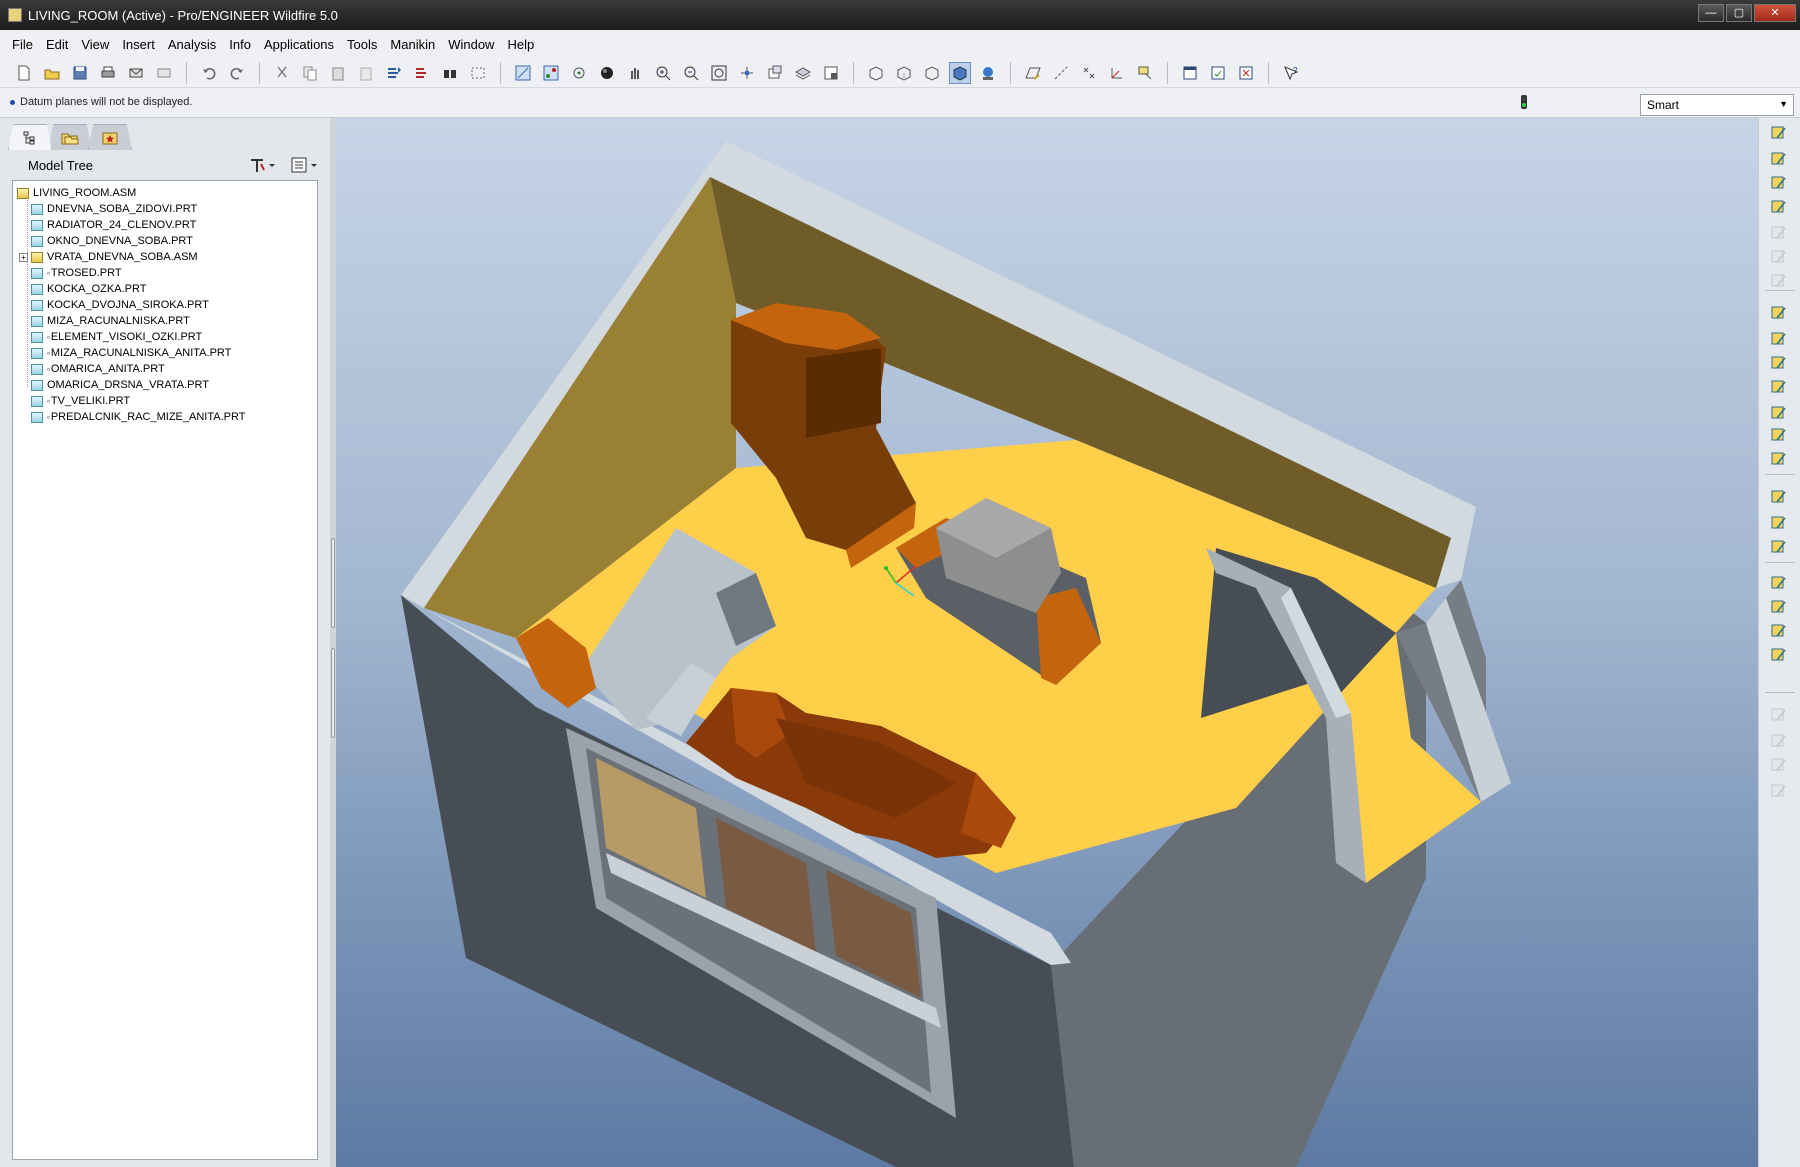  Describe the element at coordinates (110, 321) in the screenshot. I see `model-tree-item: MIZA_RACUNALNISKA.PRT` at that location.